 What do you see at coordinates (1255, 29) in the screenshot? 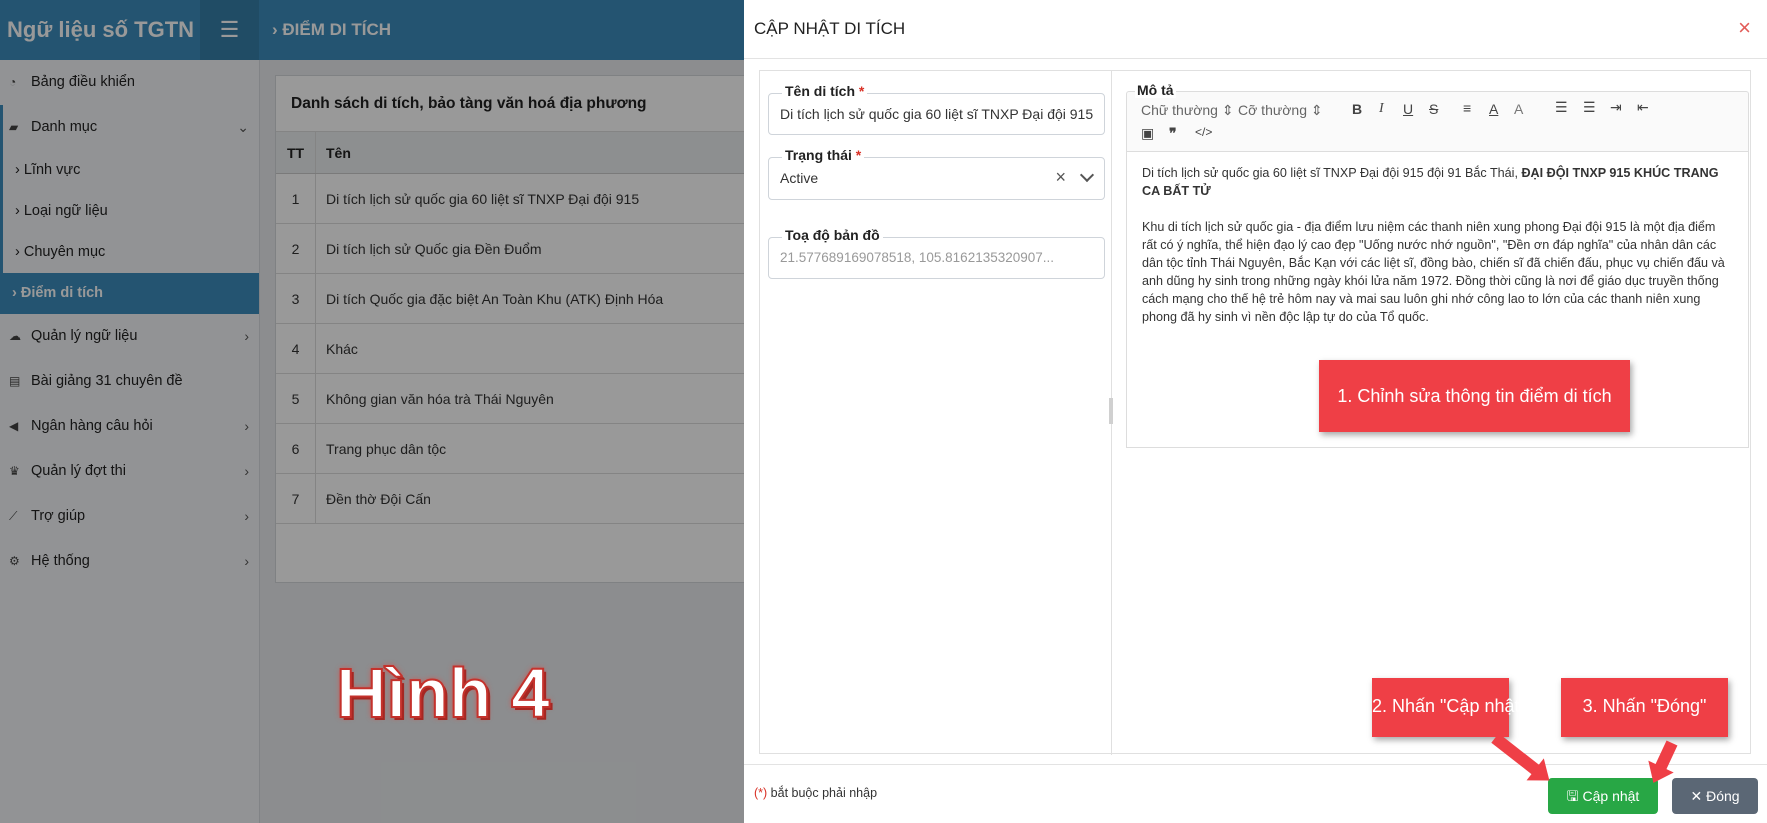
I see `modal-header: CẬP NHẬT DI TÍCH ×` at bounding box center [1255, 29].